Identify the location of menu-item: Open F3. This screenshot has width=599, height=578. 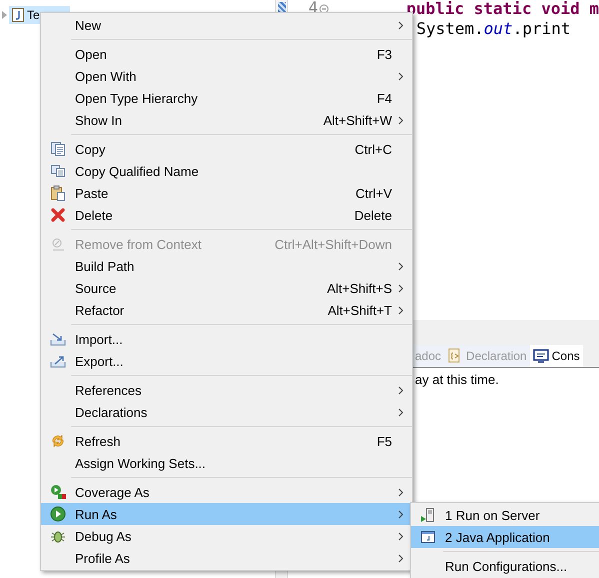
(226, 54).